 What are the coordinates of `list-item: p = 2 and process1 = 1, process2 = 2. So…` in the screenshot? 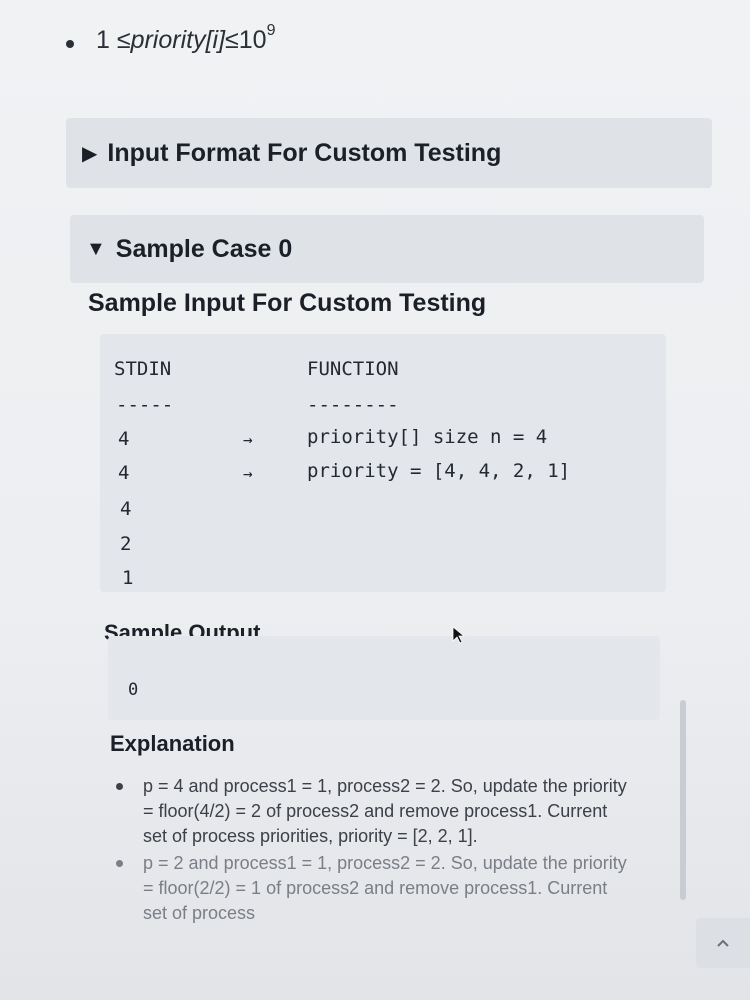 It's located at (376, 888).